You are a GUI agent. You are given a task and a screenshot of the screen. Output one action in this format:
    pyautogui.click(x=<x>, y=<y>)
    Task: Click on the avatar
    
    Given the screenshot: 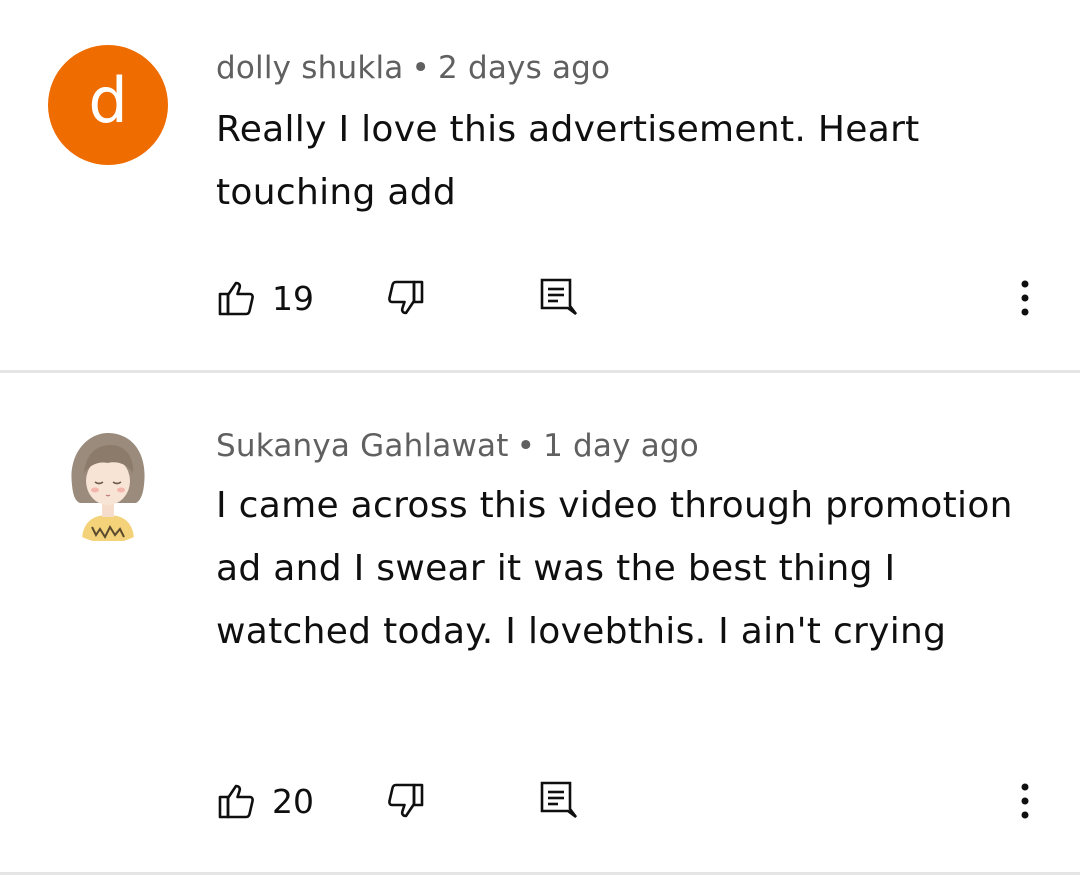 What is the action you would take?
    pyautogui.click(x=108, y=483)
    